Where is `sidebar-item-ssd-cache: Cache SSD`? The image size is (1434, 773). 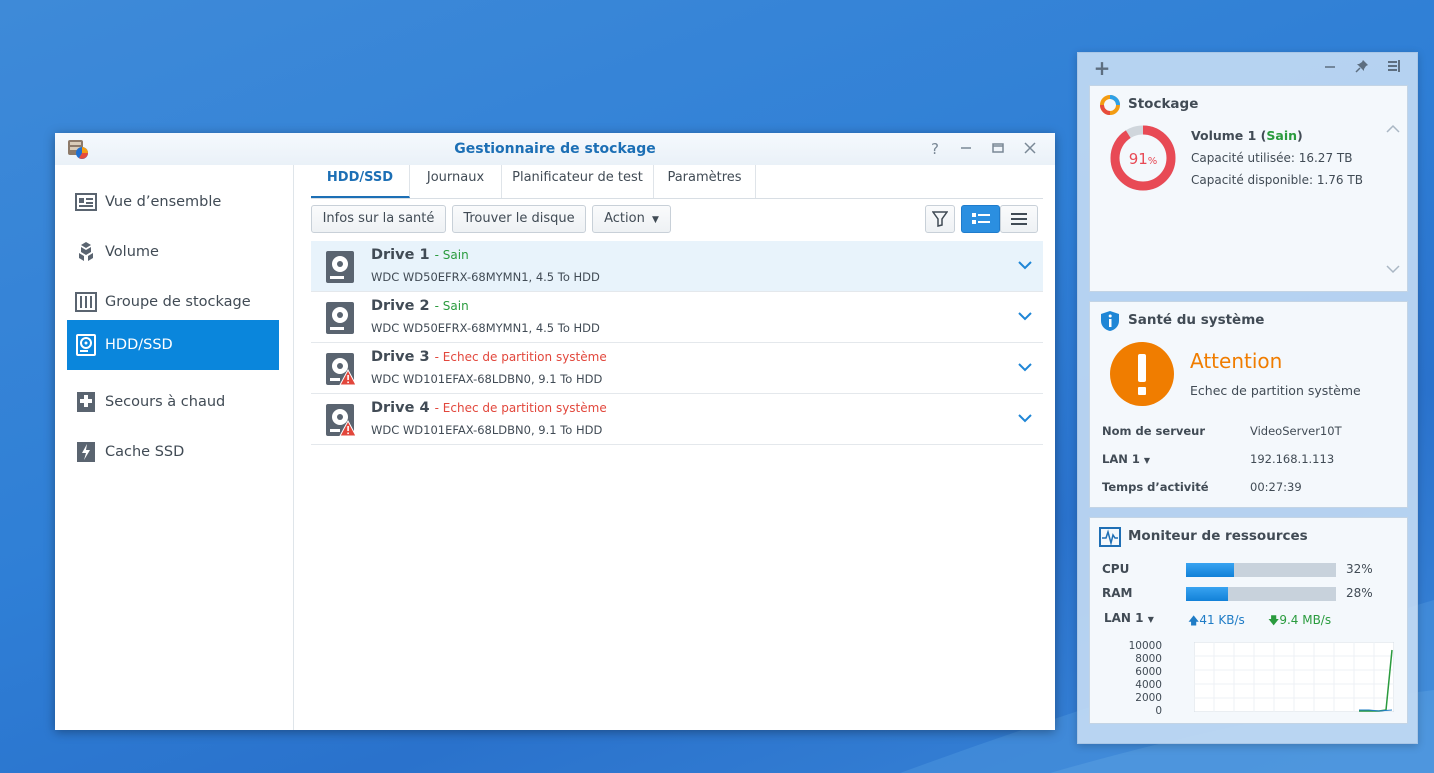
sidebar-item-ssd-cache: Cache SSD is located at coordinates (173, 452).